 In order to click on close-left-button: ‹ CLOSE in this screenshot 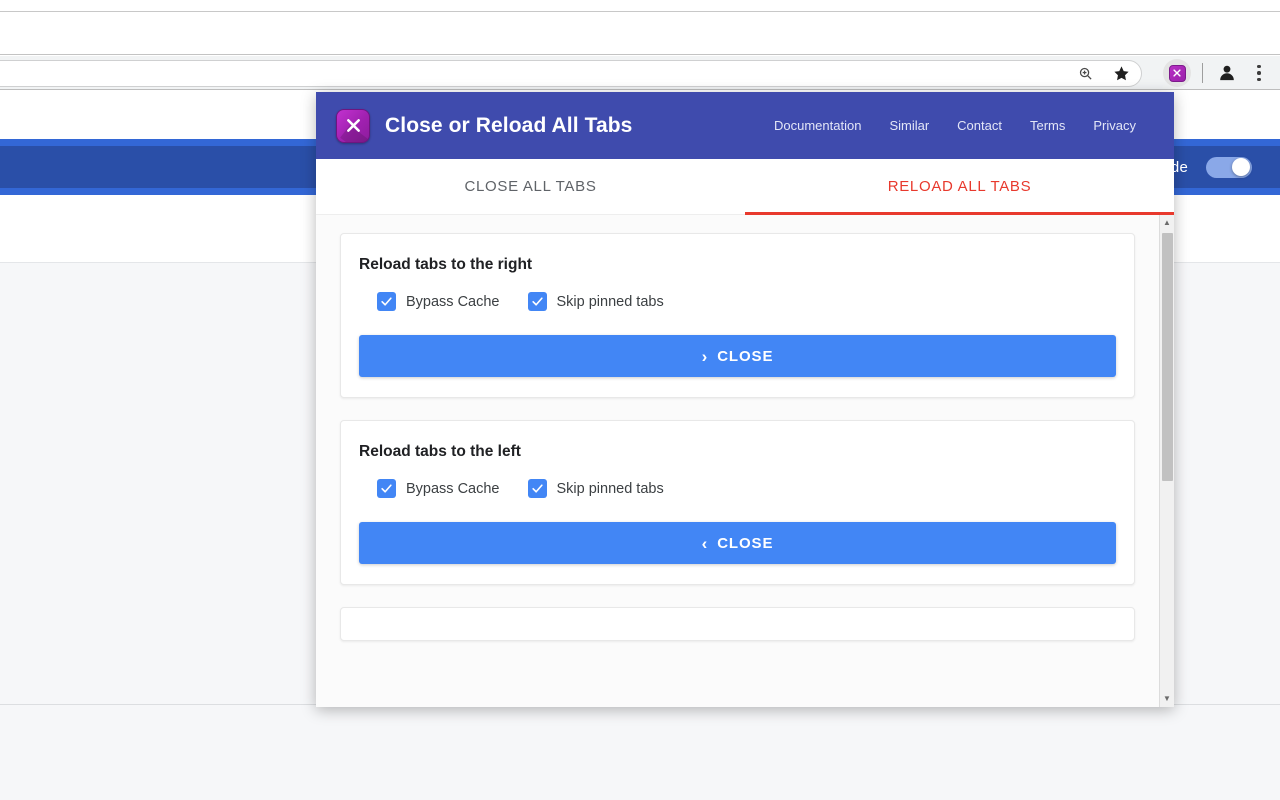, I will do `click(737, 543)`.